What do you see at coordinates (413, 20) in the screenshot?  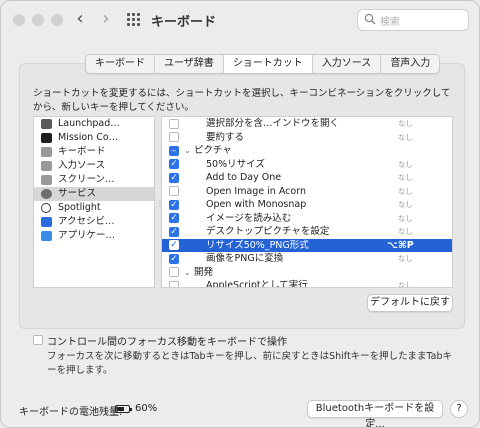 I see `search-field: 検索` at bounding box center [413, 20].